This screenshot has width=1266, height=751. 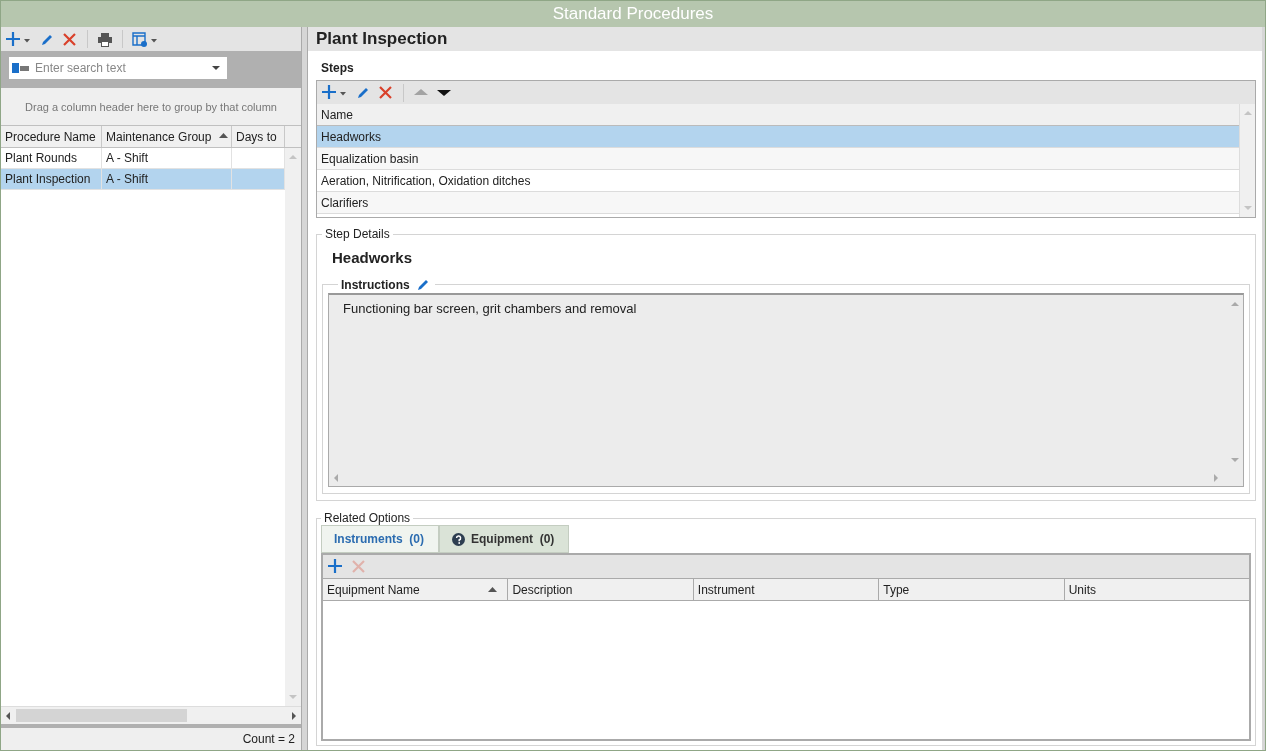 What do you see at coordinates (382, 39) in the screenshot?
I see `panel-title: Plant Inspection` at bounding box center [382, 39].